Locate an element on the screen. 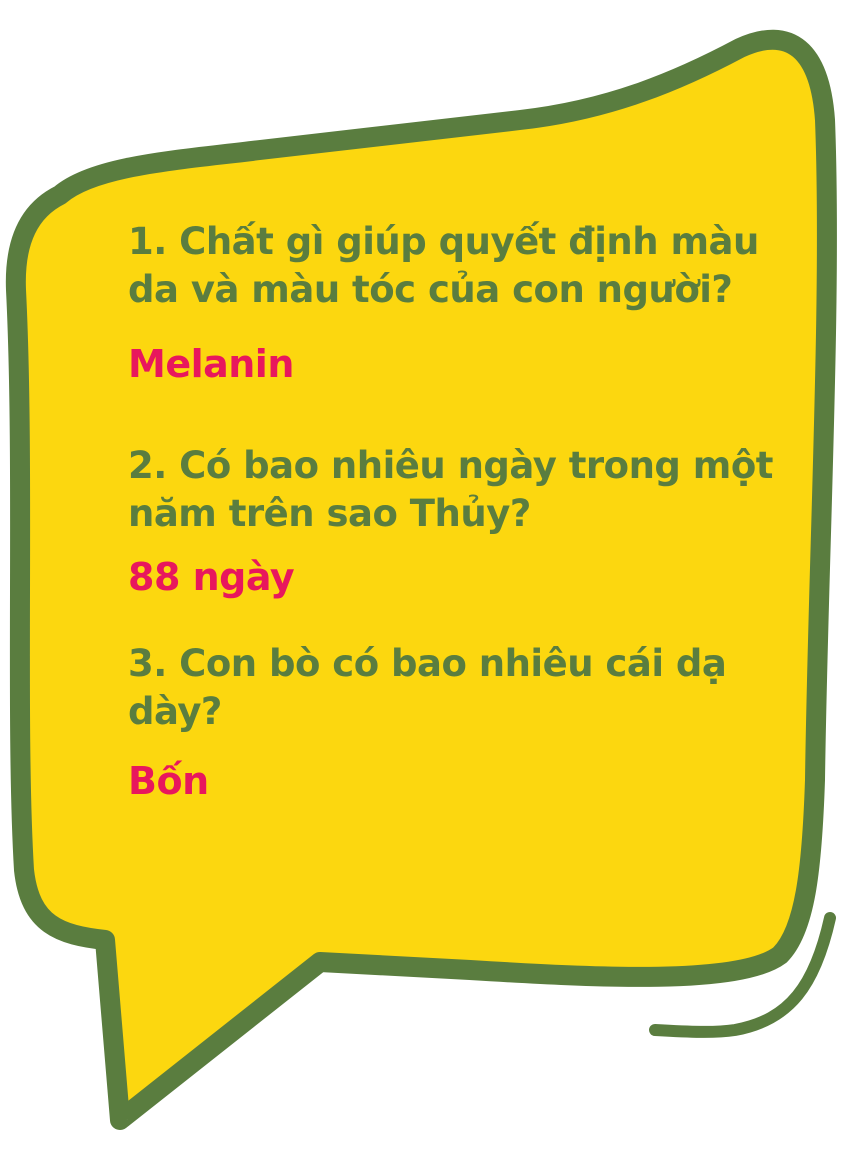 The width and height of the screenshot is (860, 1156). answer-1: Melanin is located at coordinates (211, 364).